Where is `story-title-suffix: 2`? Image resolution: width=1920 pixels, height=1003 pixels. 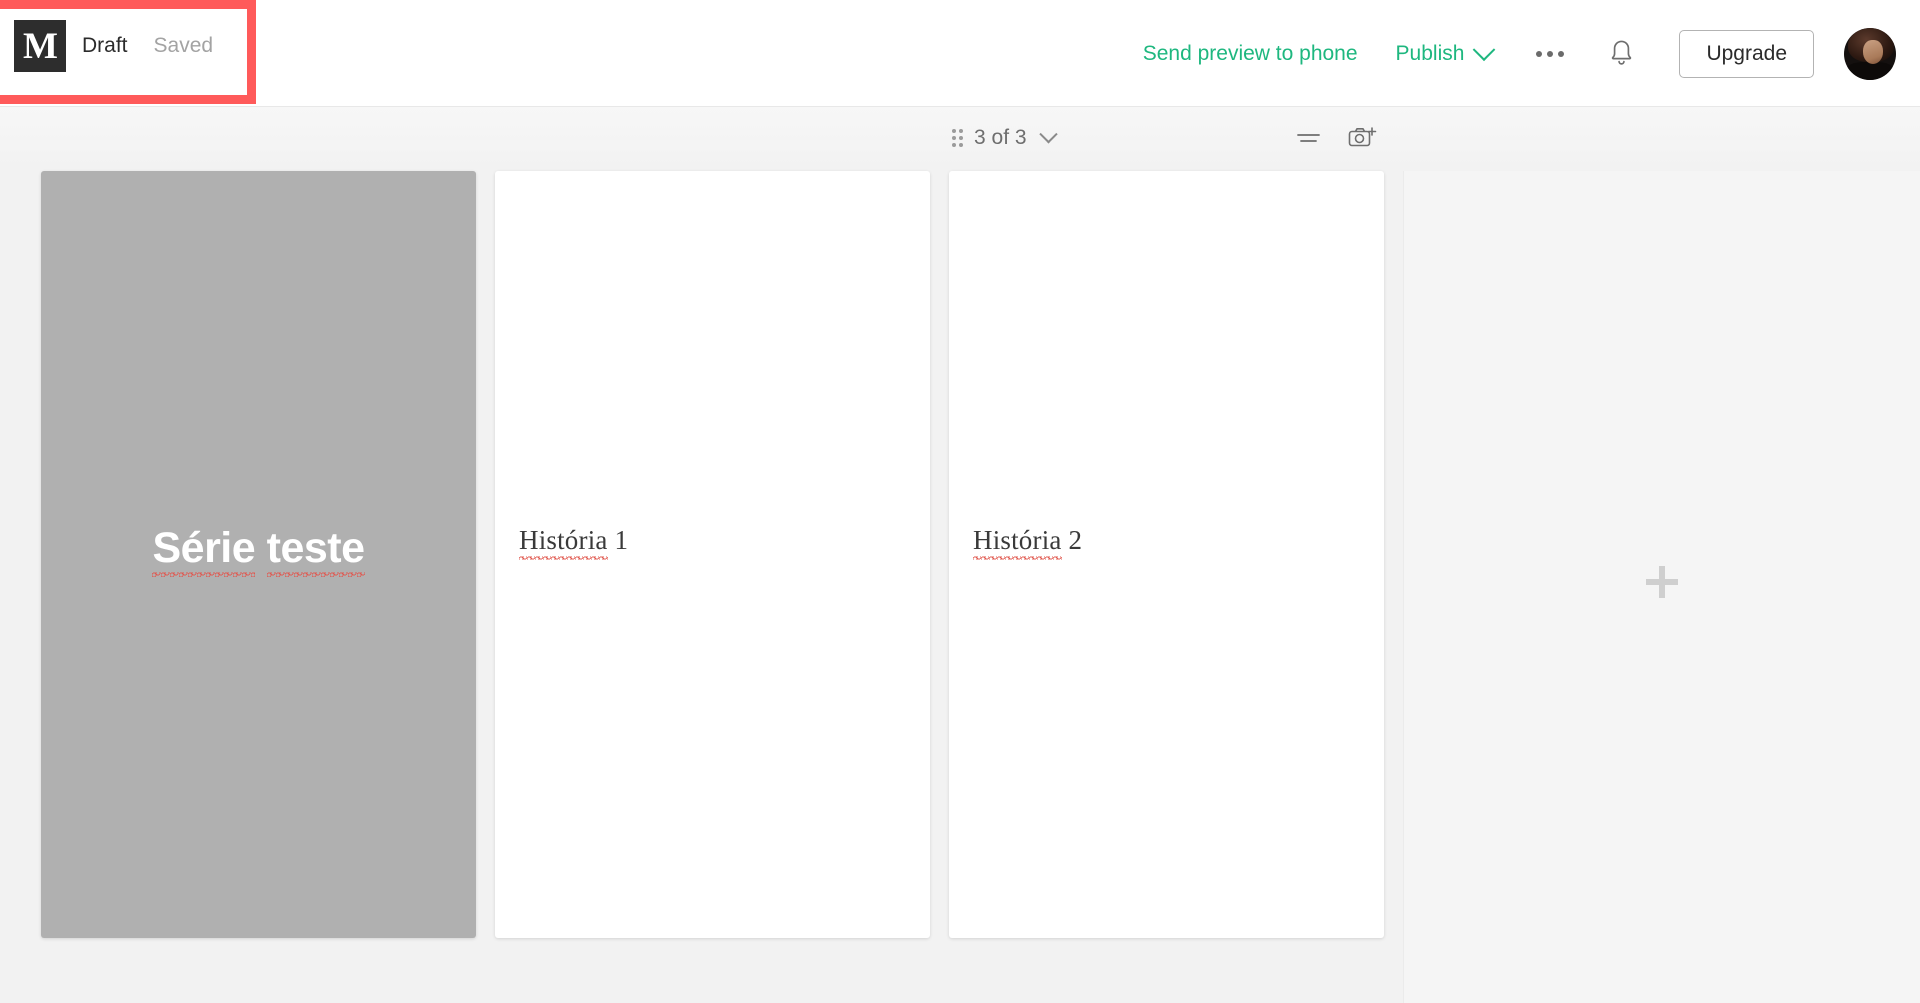 story-title-suffix: 2 is located at coordinates (1072, 540).